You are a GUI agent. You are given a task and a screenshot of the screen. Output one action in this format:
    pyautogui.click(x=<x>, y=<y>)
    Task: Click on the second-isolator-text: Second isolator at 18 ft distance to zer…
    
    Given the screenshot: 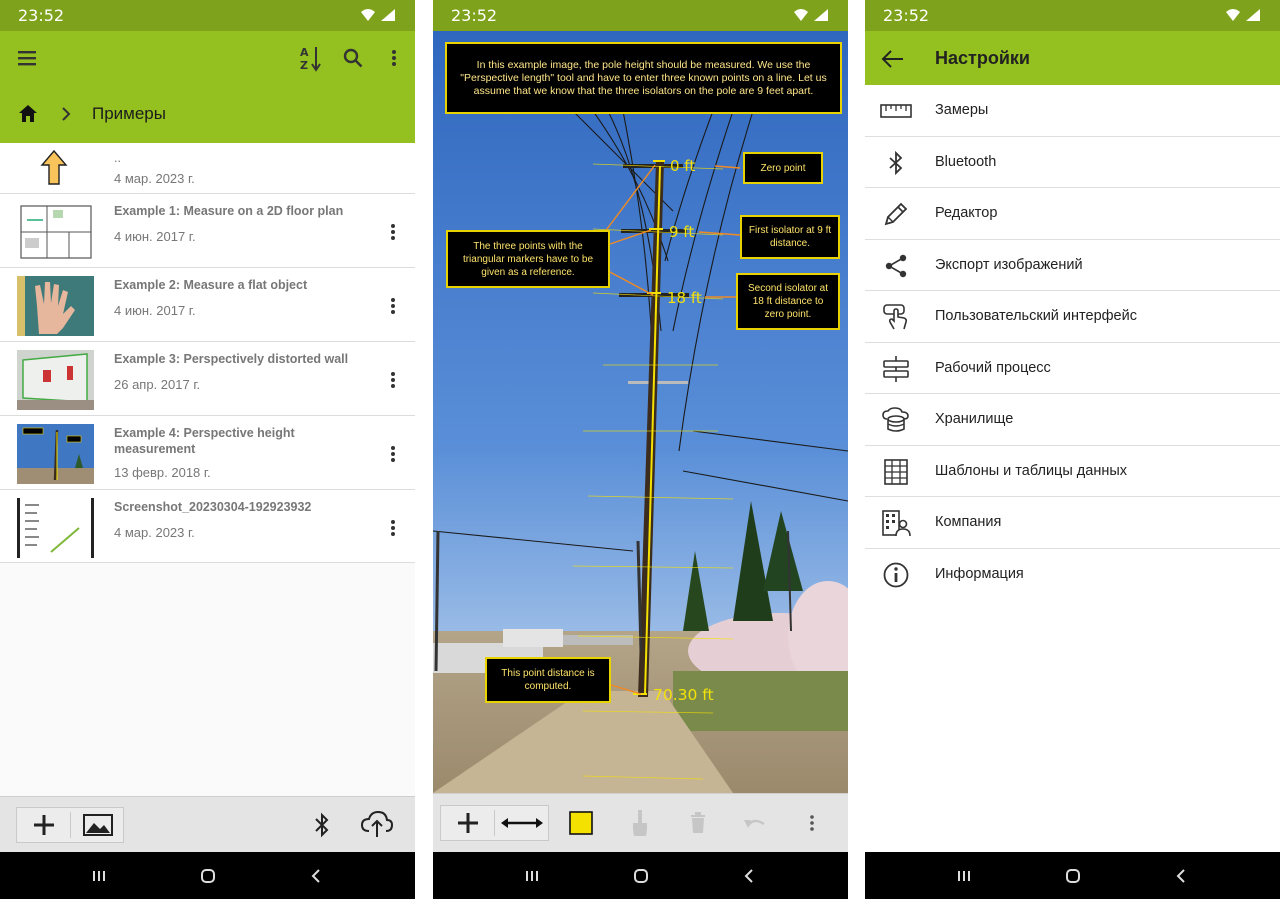 What is the action you would take?
    pyautogui.click(x=788, y=301)
    